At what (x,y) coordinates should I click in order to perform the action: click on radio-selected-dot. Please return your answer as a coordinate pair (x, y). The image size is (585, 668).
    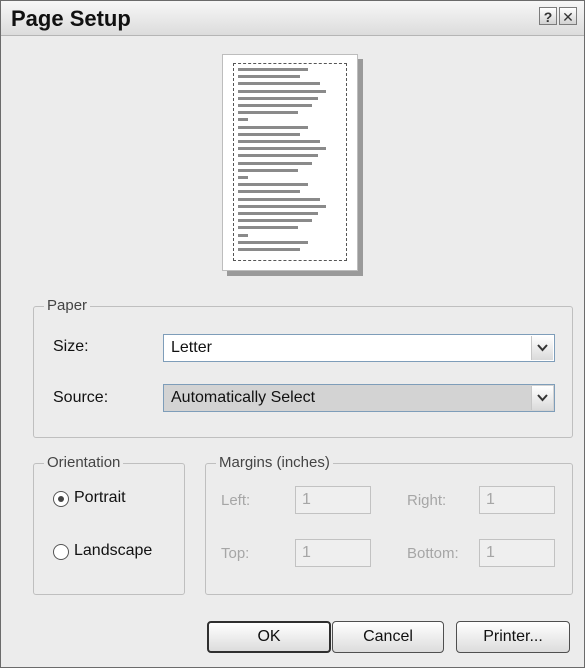
    Looking at the image, I should click on (61, 499).